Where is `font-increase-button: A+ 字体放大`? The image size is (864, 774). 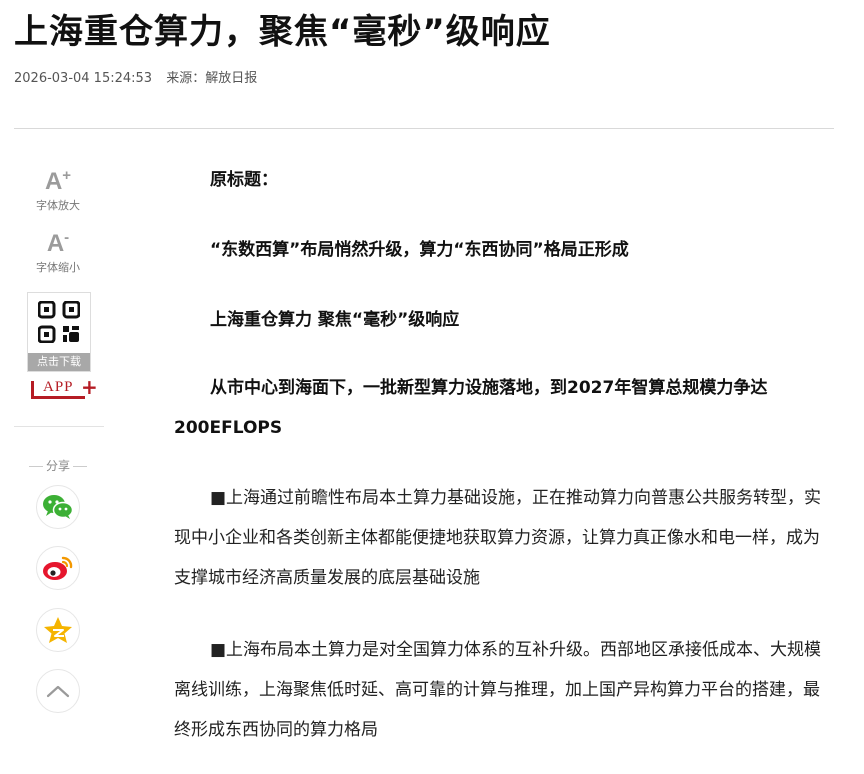
font-increase-button: A+ 字体放大 is located at coordinates (58, 188).